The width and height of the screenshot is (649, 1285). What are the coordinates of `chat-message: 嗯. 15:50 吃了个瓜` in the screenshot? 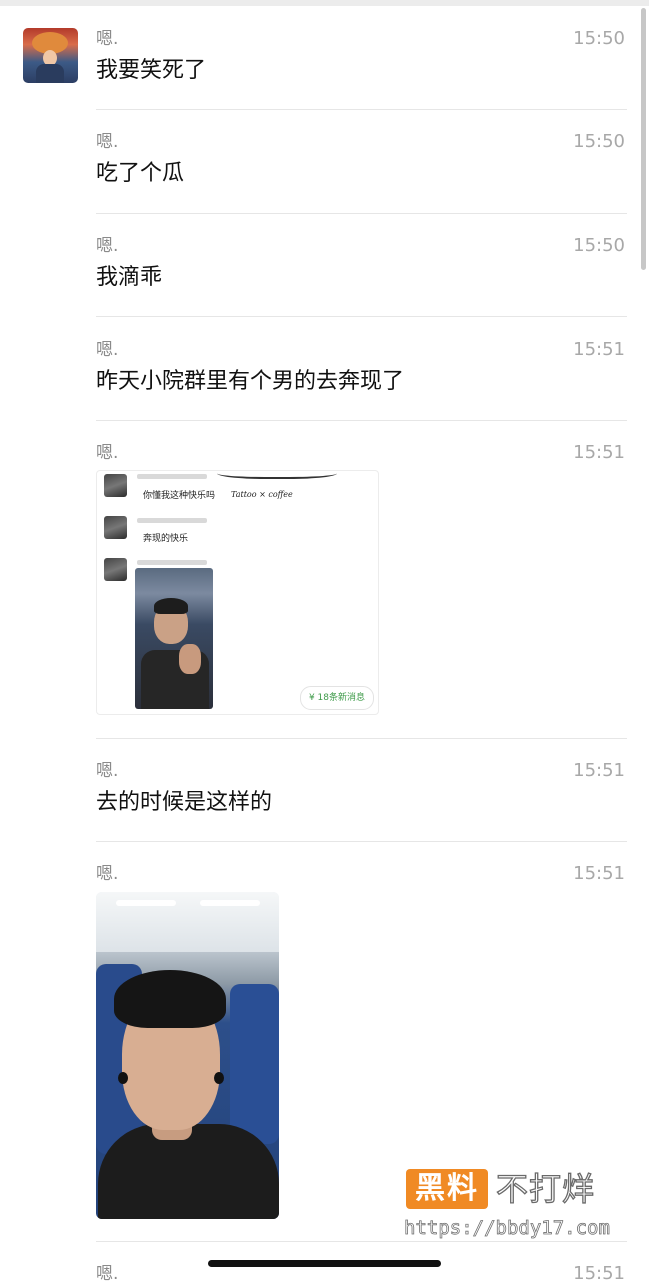 It's located at (361, 166).